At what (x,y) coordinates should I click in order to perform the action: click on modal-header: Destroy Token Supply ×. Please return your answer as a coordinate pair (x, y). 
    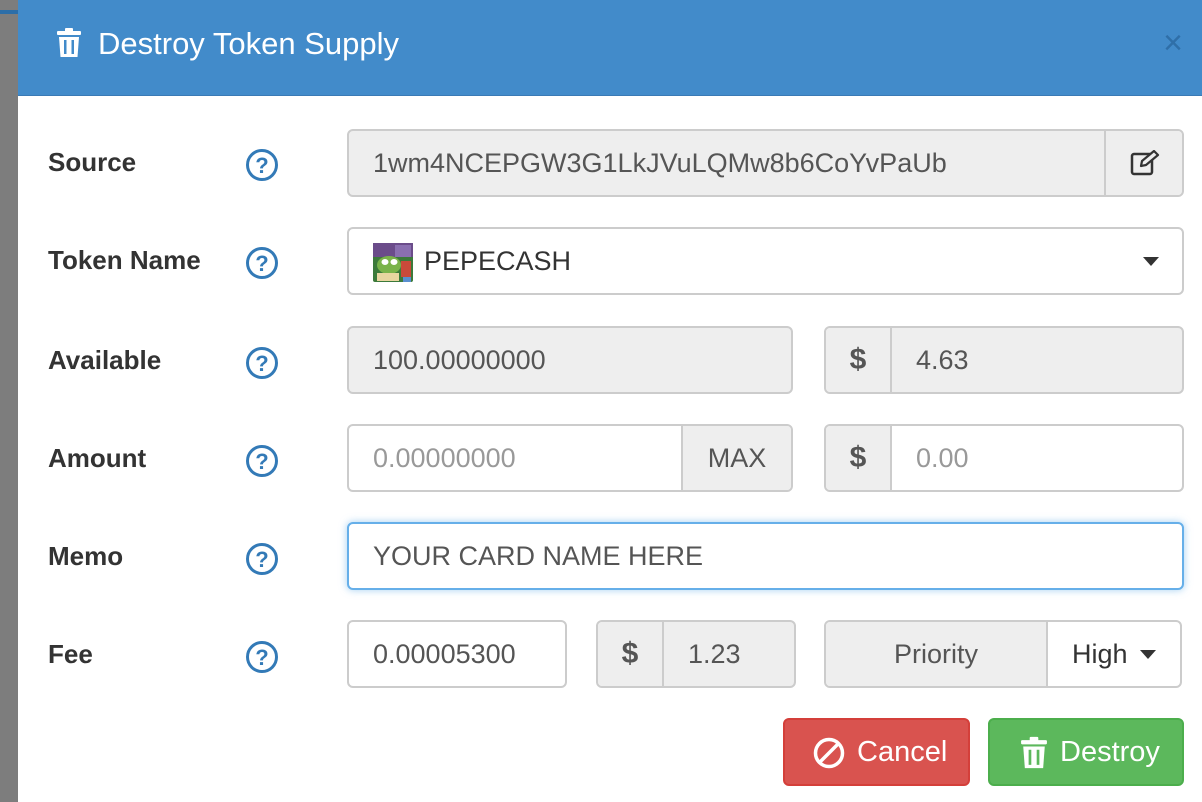
    Looking at the image, I should click on (610, 48).